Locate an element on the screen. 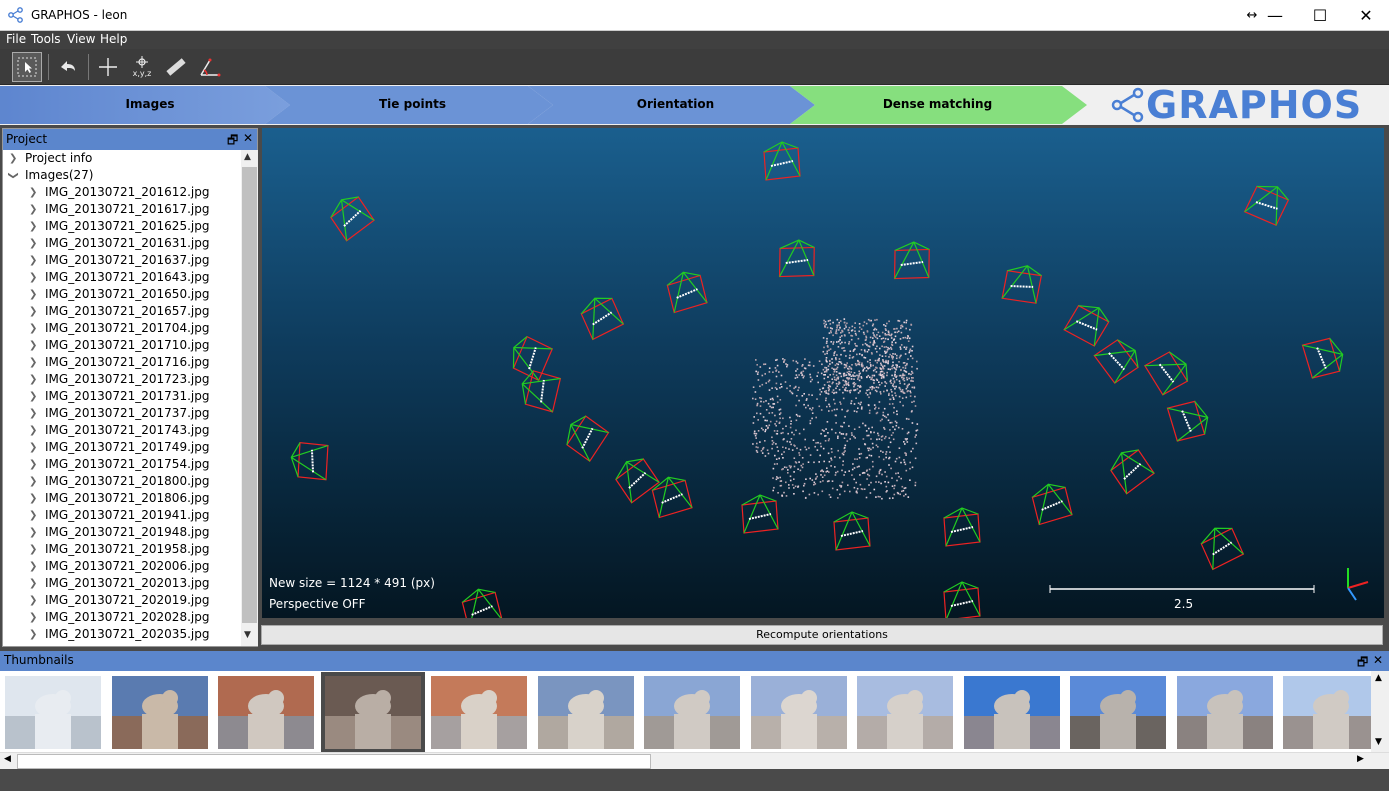 The height and width of the screenshot is (791, 1389). float-panel-icon: 🗗 is located at coordinates (232, 141).